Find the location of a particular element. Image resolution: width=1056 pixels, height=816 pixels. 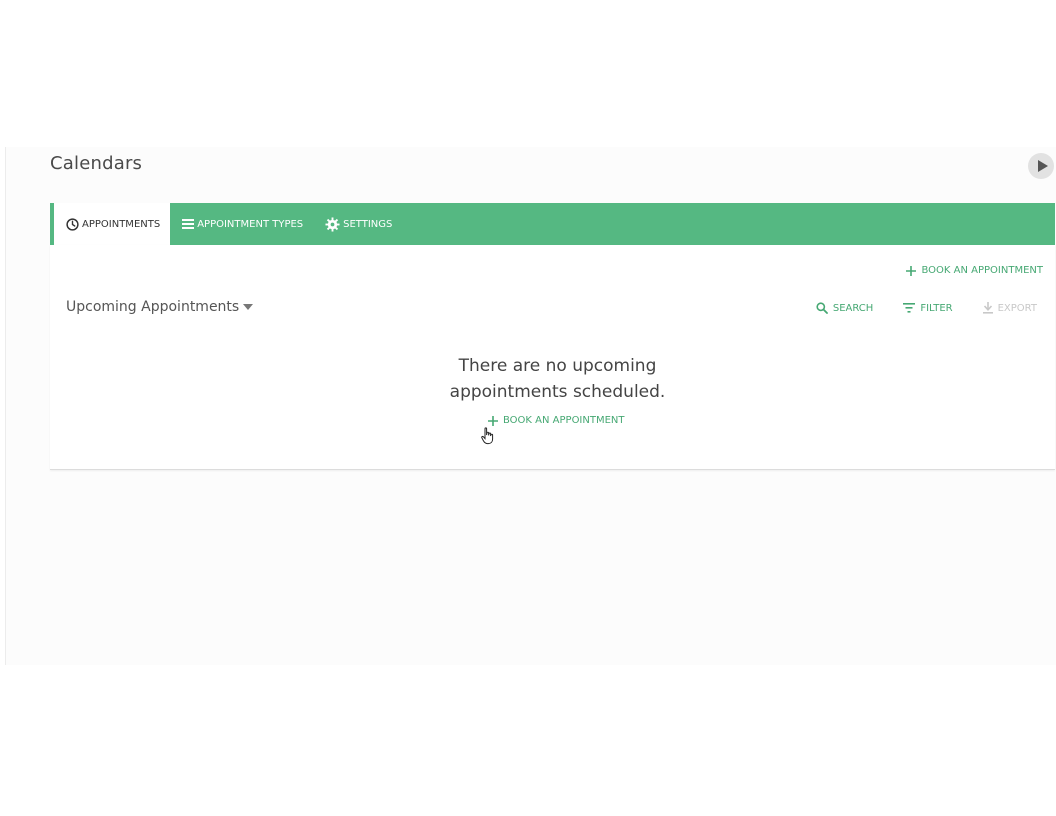

filter-button: FILTER is located at coordinates (928, 308).